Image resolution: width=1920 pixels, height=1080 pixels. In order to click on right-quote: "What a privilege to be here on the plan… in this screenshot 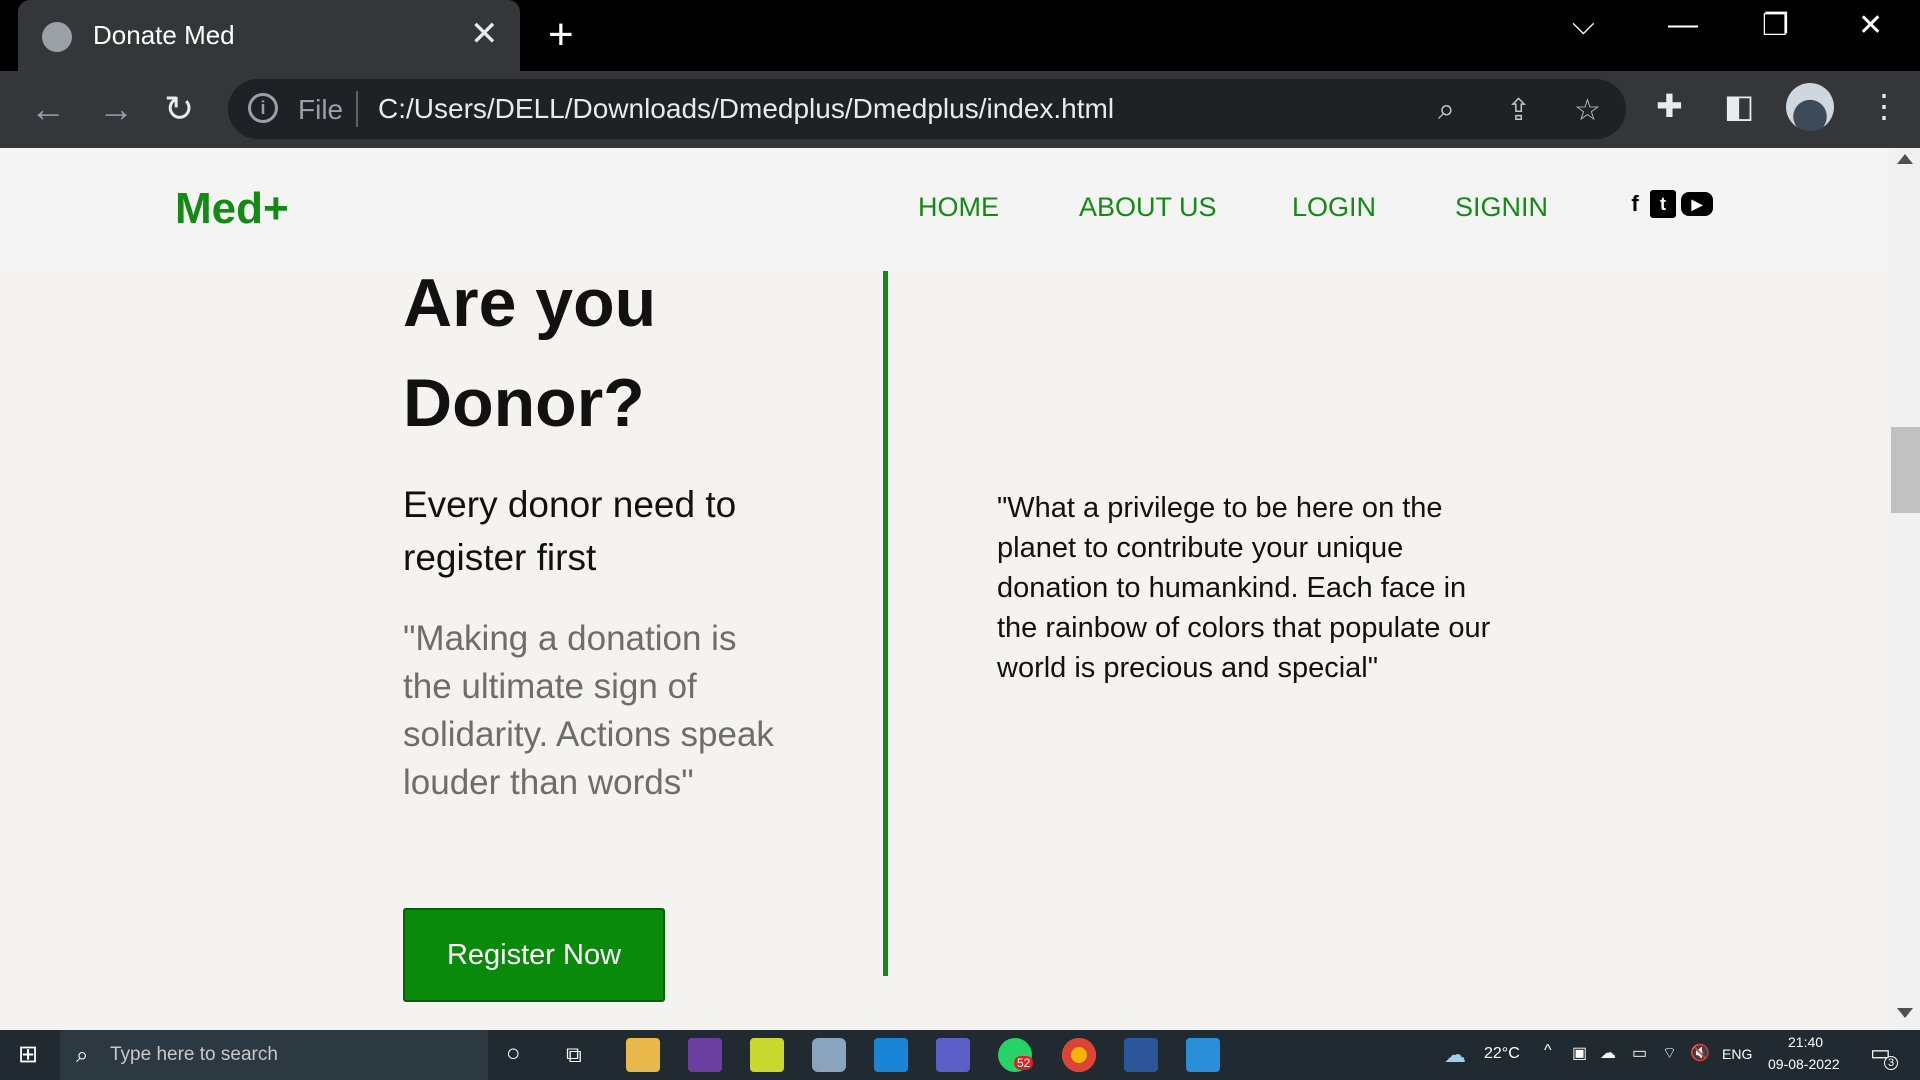, I will do `click(1244, 588)`.